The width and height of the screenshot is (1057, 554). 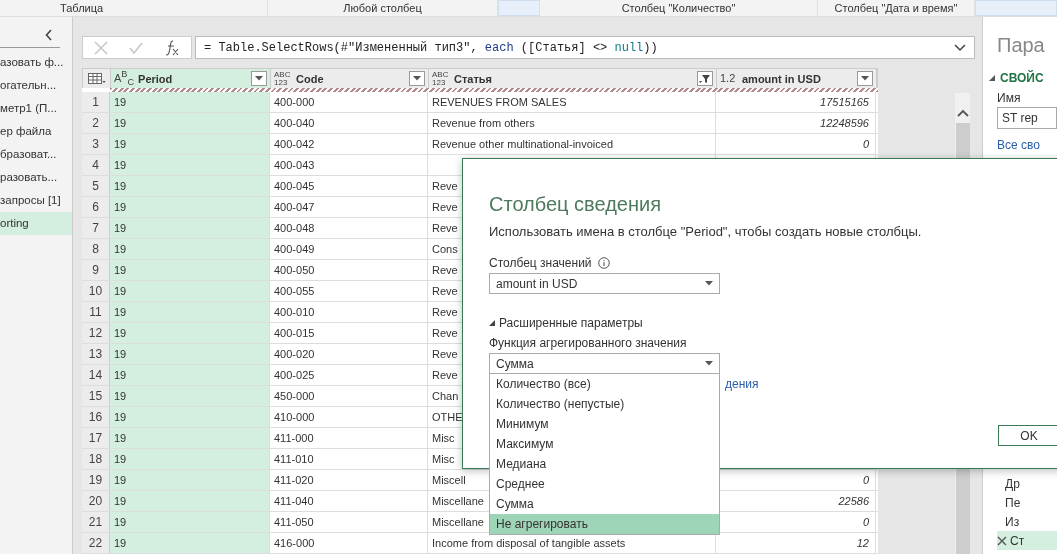 I want to click on table-cell: 450-000, so click(x=349, y=396).